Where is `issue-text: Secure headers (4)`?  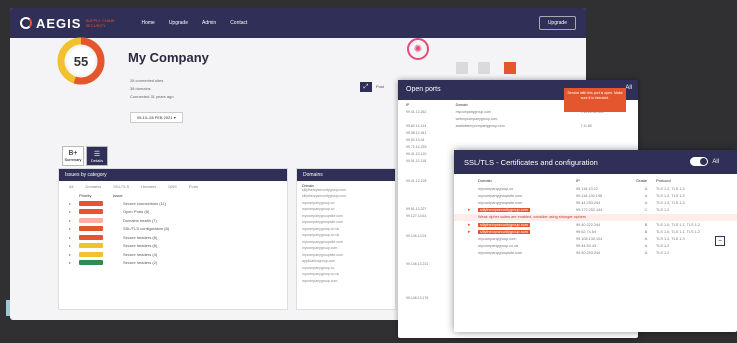 issue-text: Secure headers (4) is located at coordinates (140, 254).